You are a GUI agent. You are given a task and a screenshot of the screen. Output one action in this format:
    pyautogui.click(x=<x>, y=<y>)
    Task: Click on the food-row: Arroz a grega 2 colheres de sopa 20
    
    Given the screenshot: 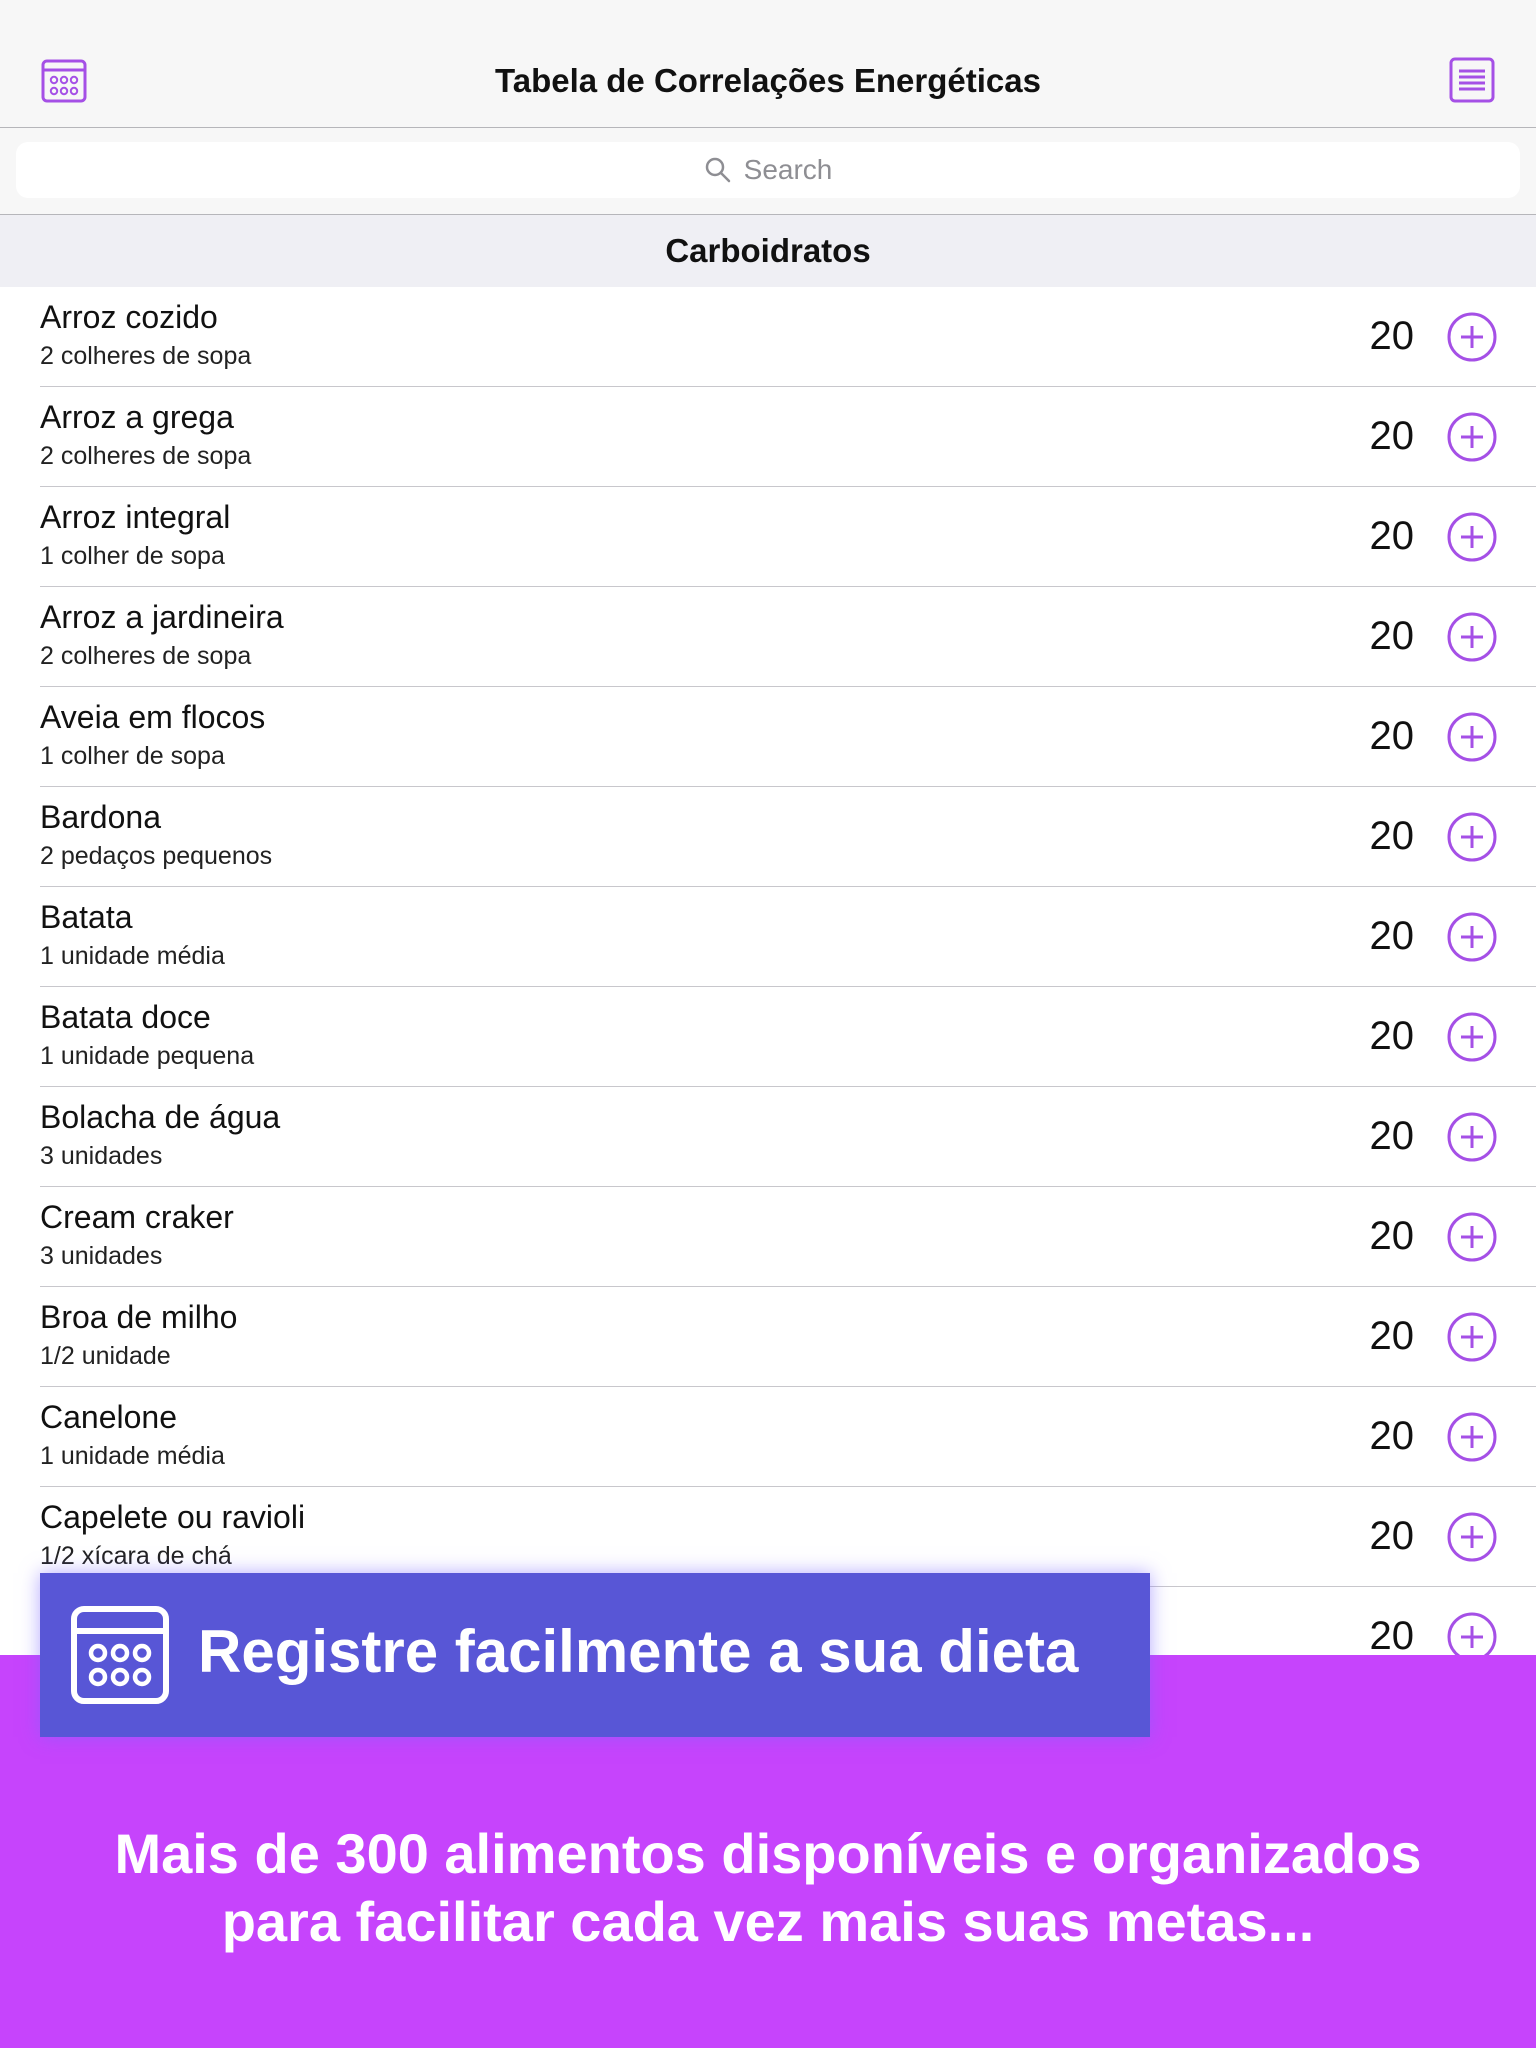 What is the action you would take?
    pyautogui.click(x=768, y=437)
    